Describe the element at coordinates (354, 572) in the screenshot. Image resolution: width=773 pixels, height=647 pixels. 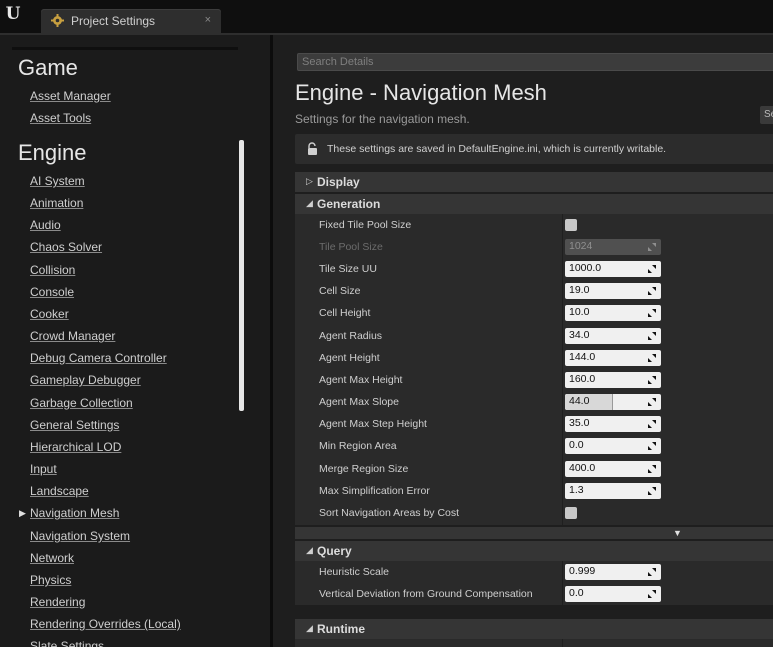
I see `property-label: Heuristic Scale` at that location.